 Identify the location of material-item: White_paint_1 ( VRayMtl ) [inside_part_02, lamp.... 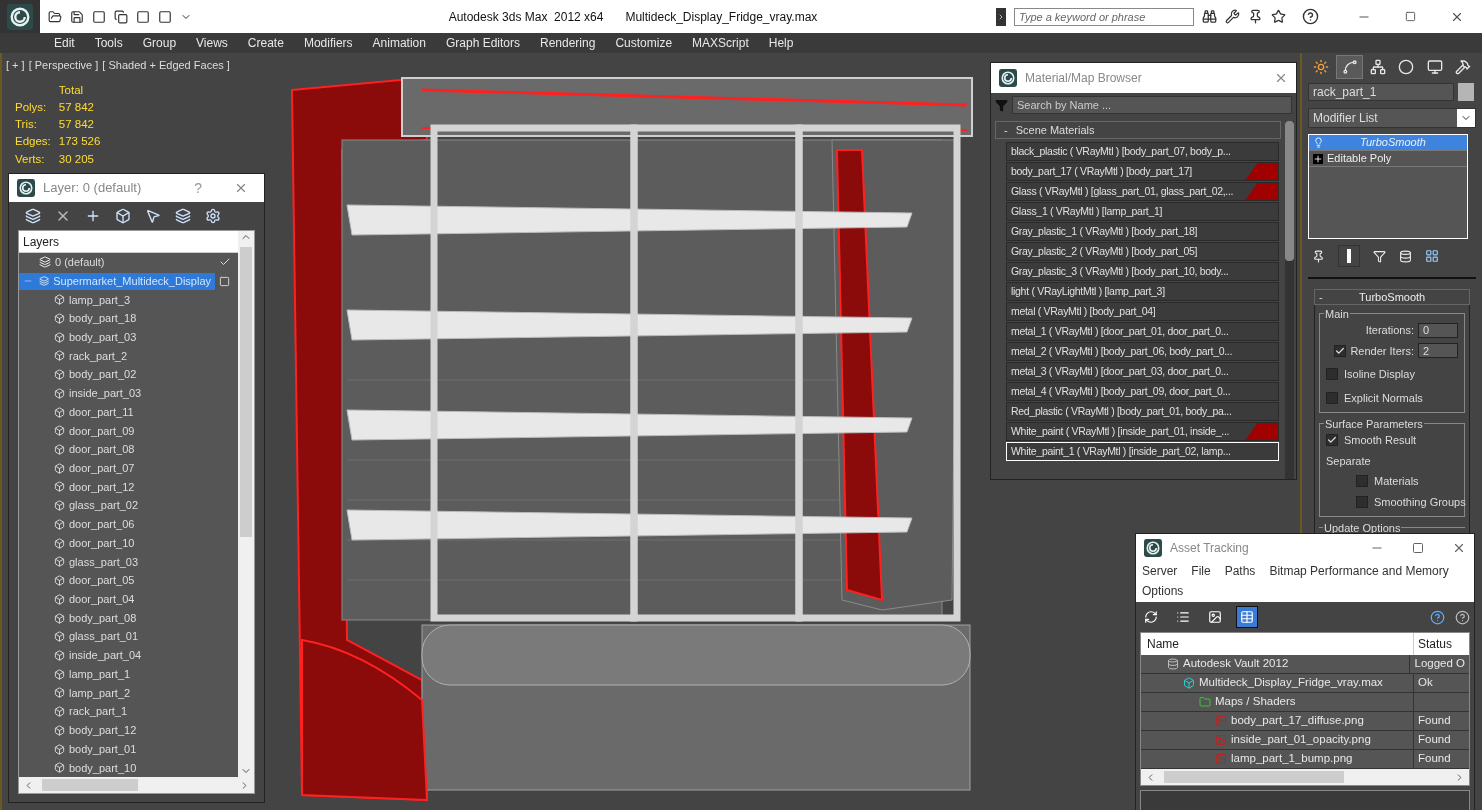
(1142, 451).